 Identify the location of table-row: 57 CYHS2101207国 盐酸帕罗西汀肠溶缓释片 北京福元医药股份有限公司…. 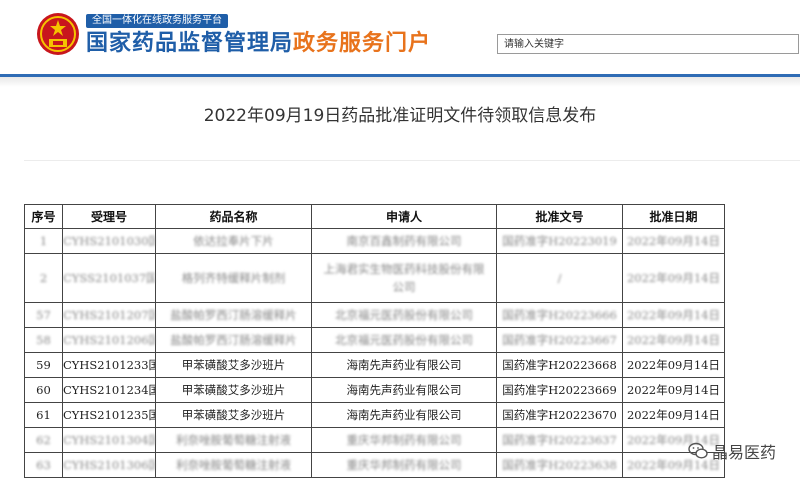
(374, 315).